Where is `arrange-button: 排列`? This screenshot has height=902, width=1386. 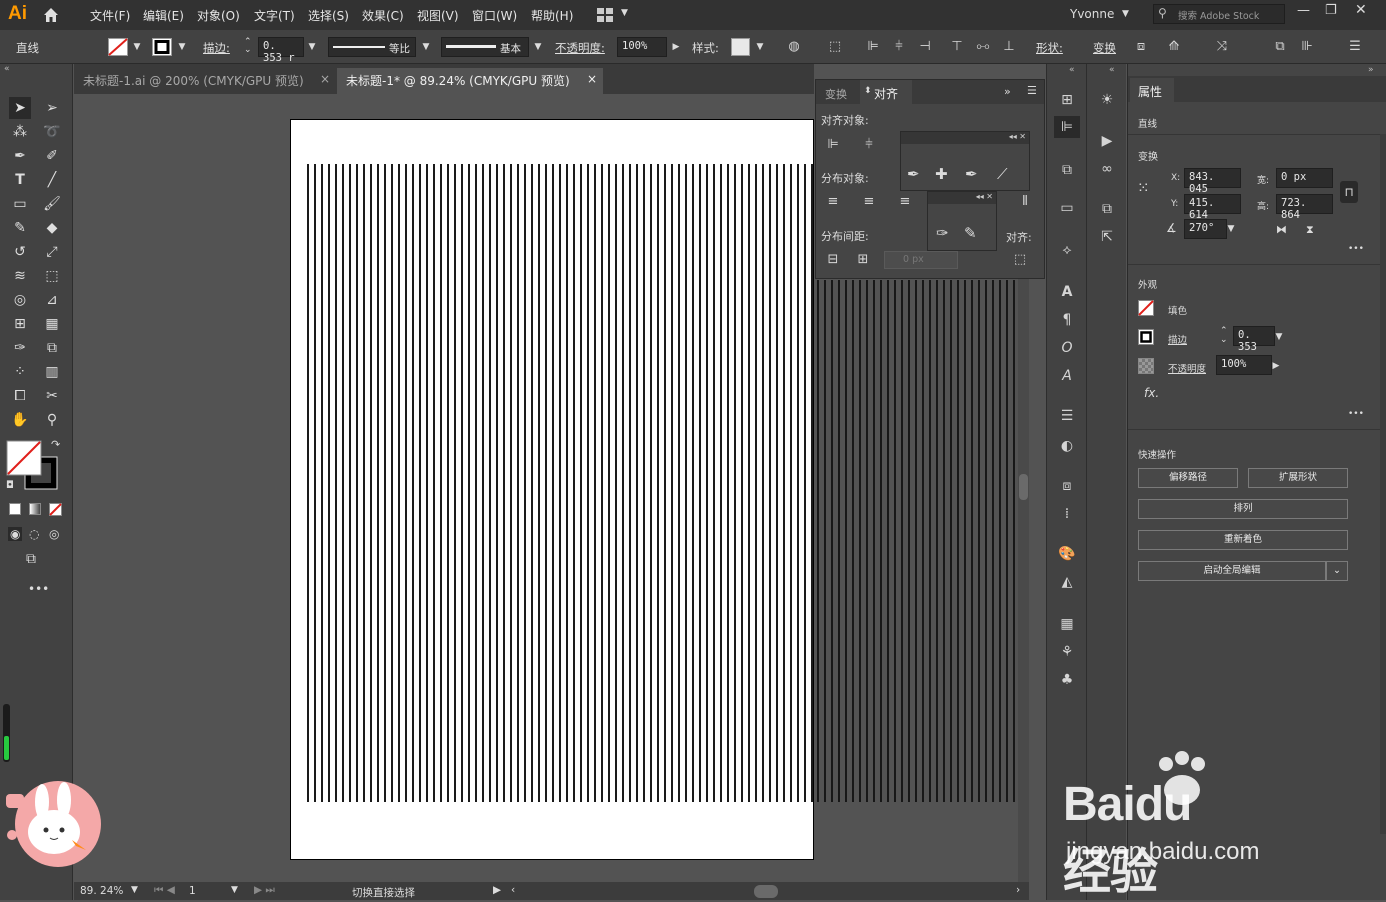 arrange-button: 排列 is located at coordinates (1243, 509).